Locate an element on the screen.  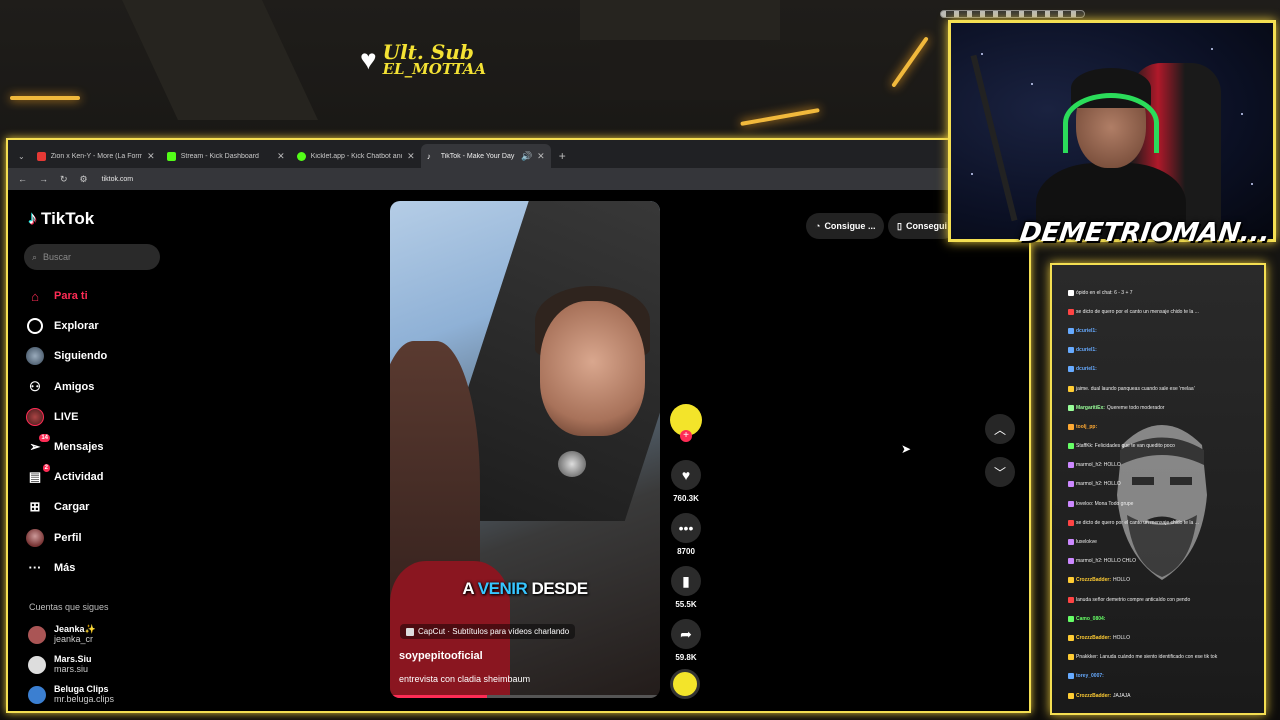
browser-tab: Kicklet.app - Kick Chatbot and ... ✕ is located at coordinates (356, 156).